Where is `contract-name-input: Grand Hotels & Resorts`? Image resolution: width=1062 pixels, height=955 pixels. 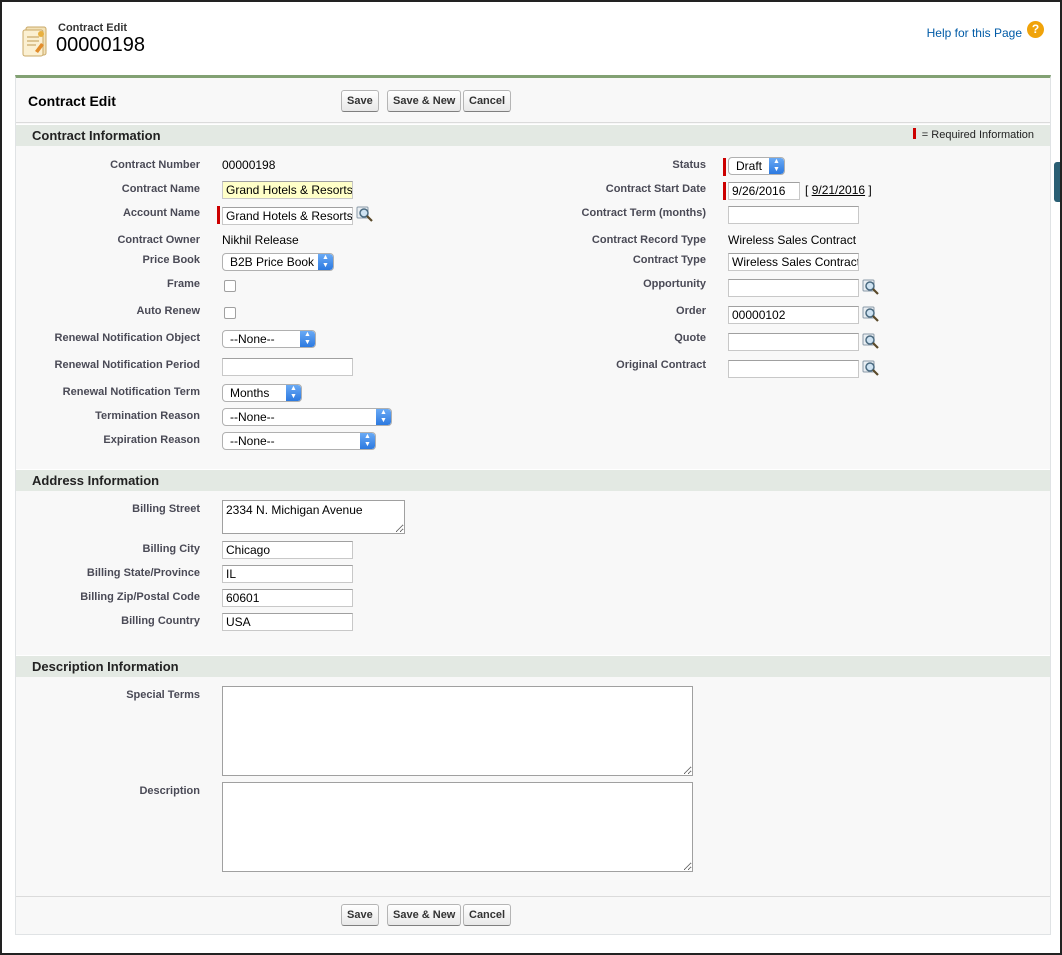
contract-name-input: Grand Hotels & Resorts is located at coordinates (287, 190).